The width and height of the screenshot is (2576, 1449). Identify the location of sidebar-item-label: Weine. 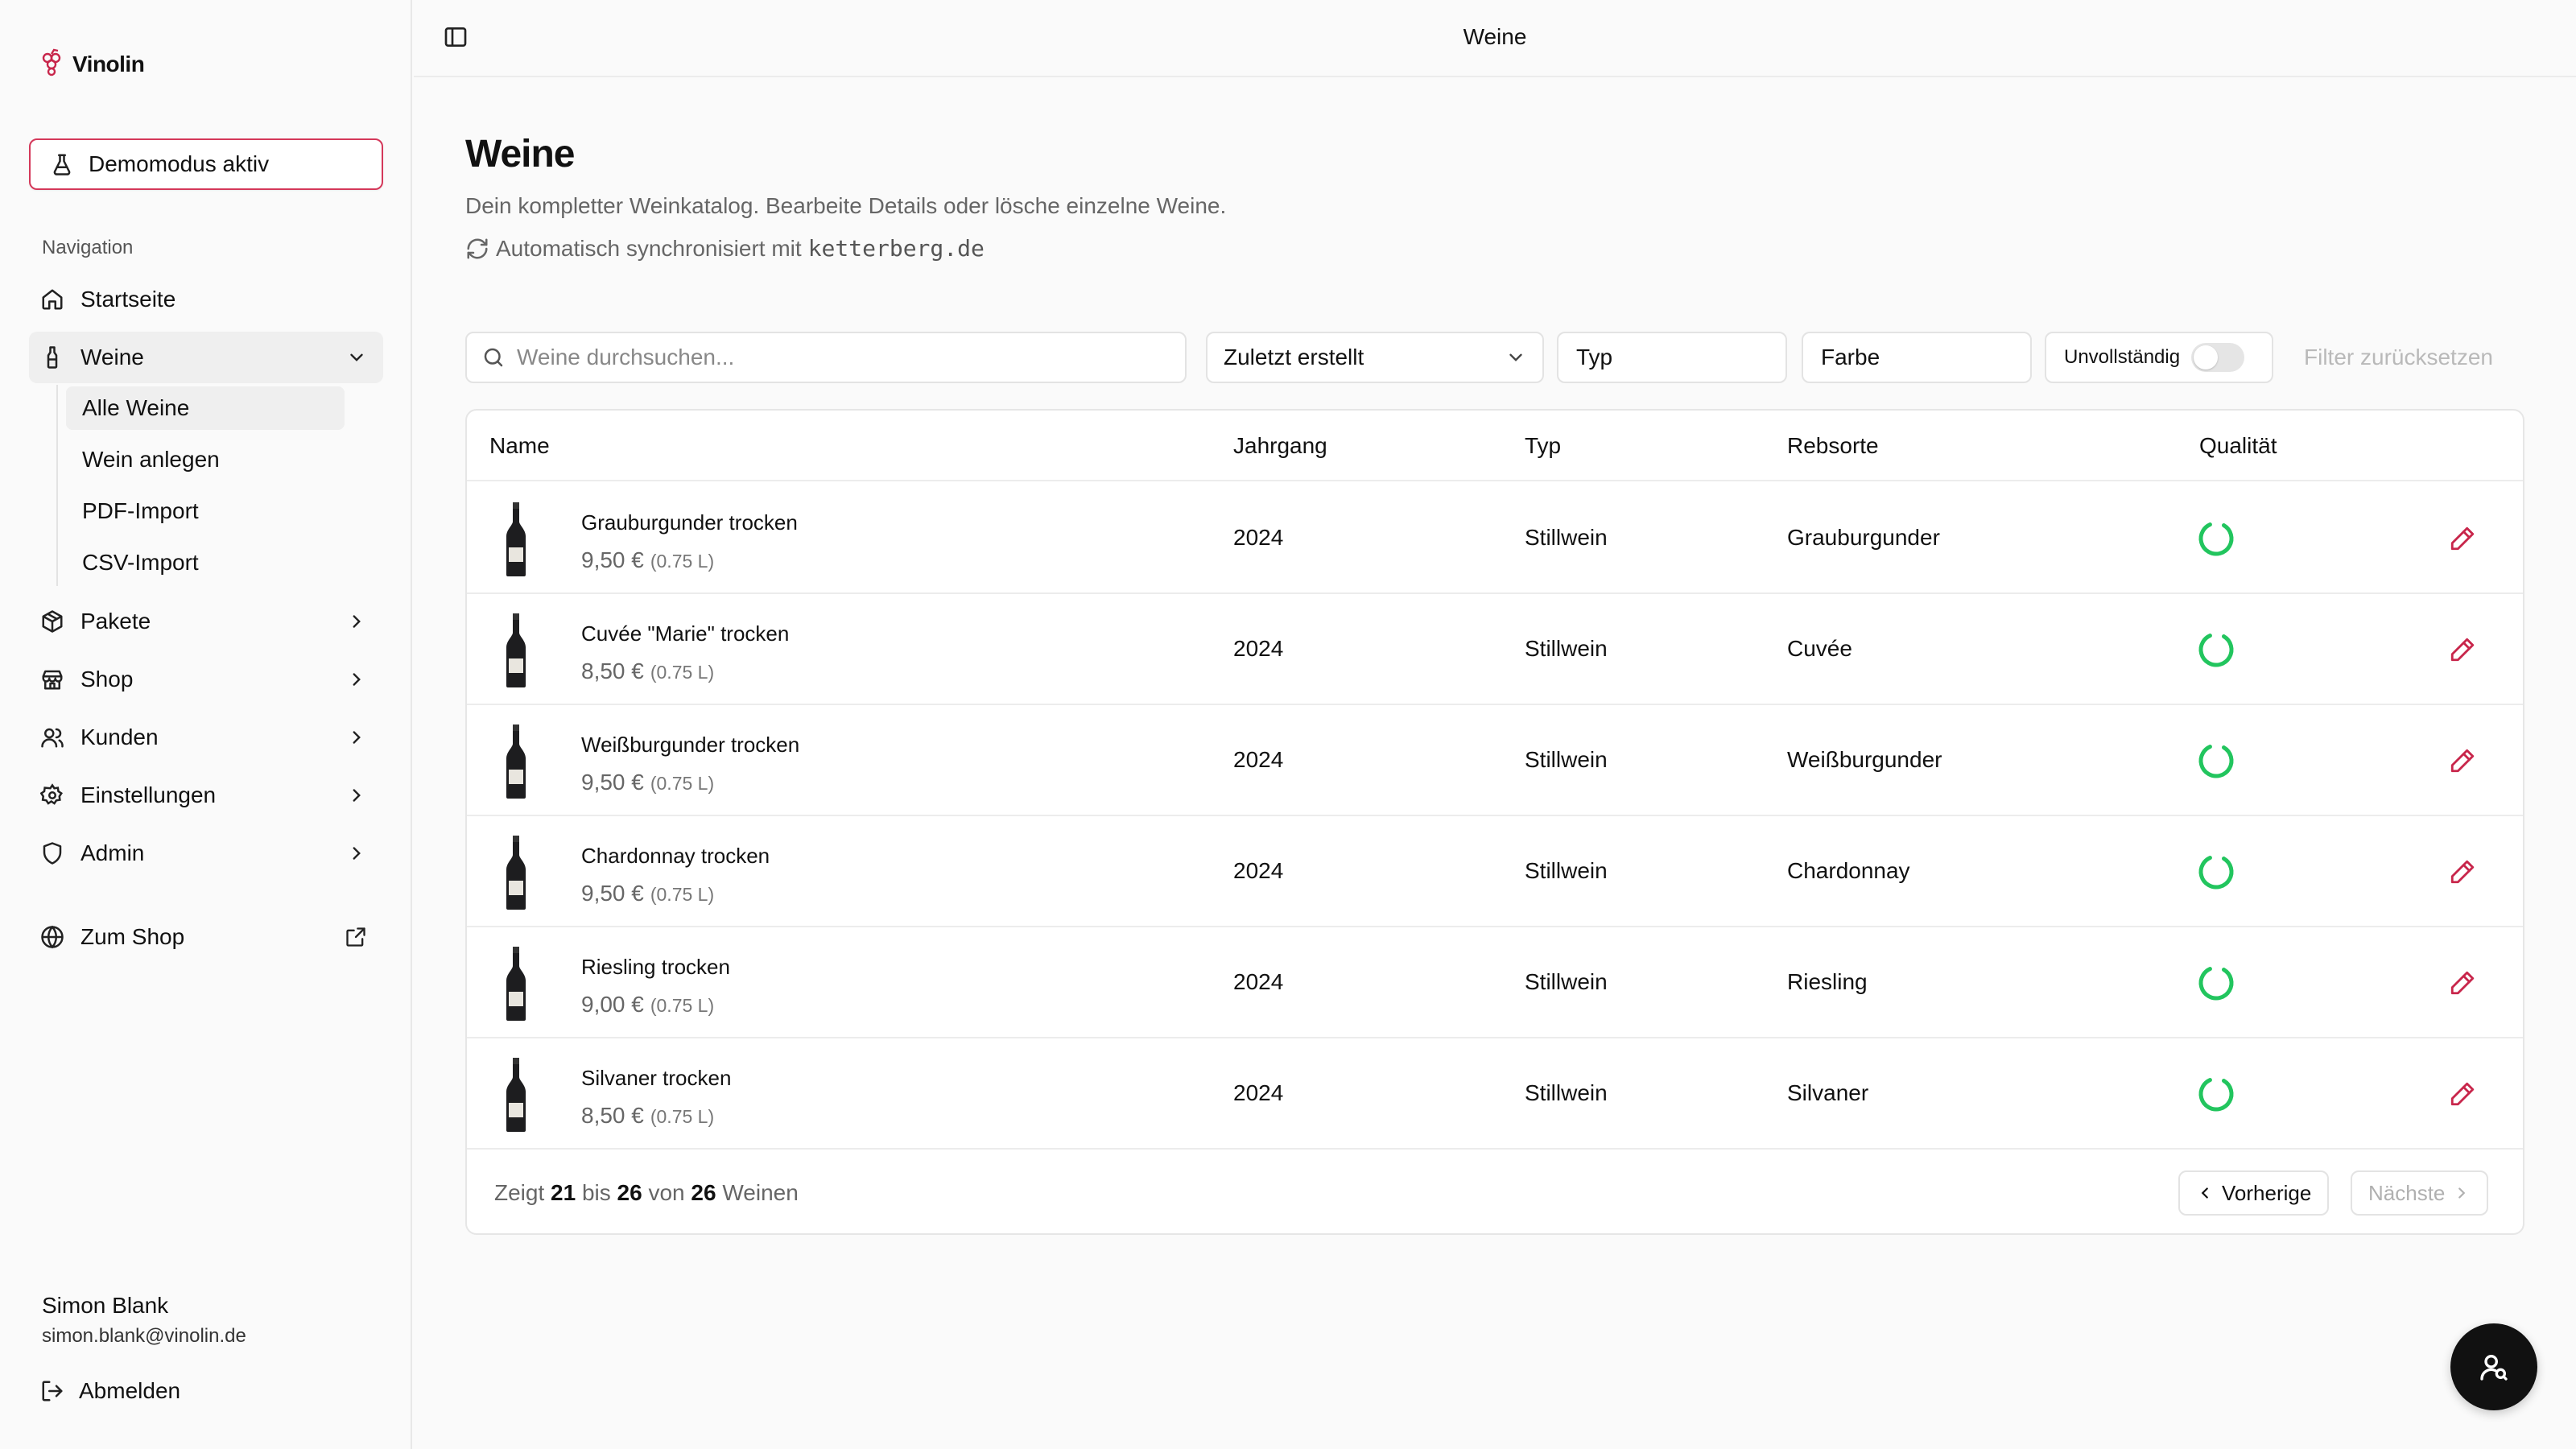
(112, 357).